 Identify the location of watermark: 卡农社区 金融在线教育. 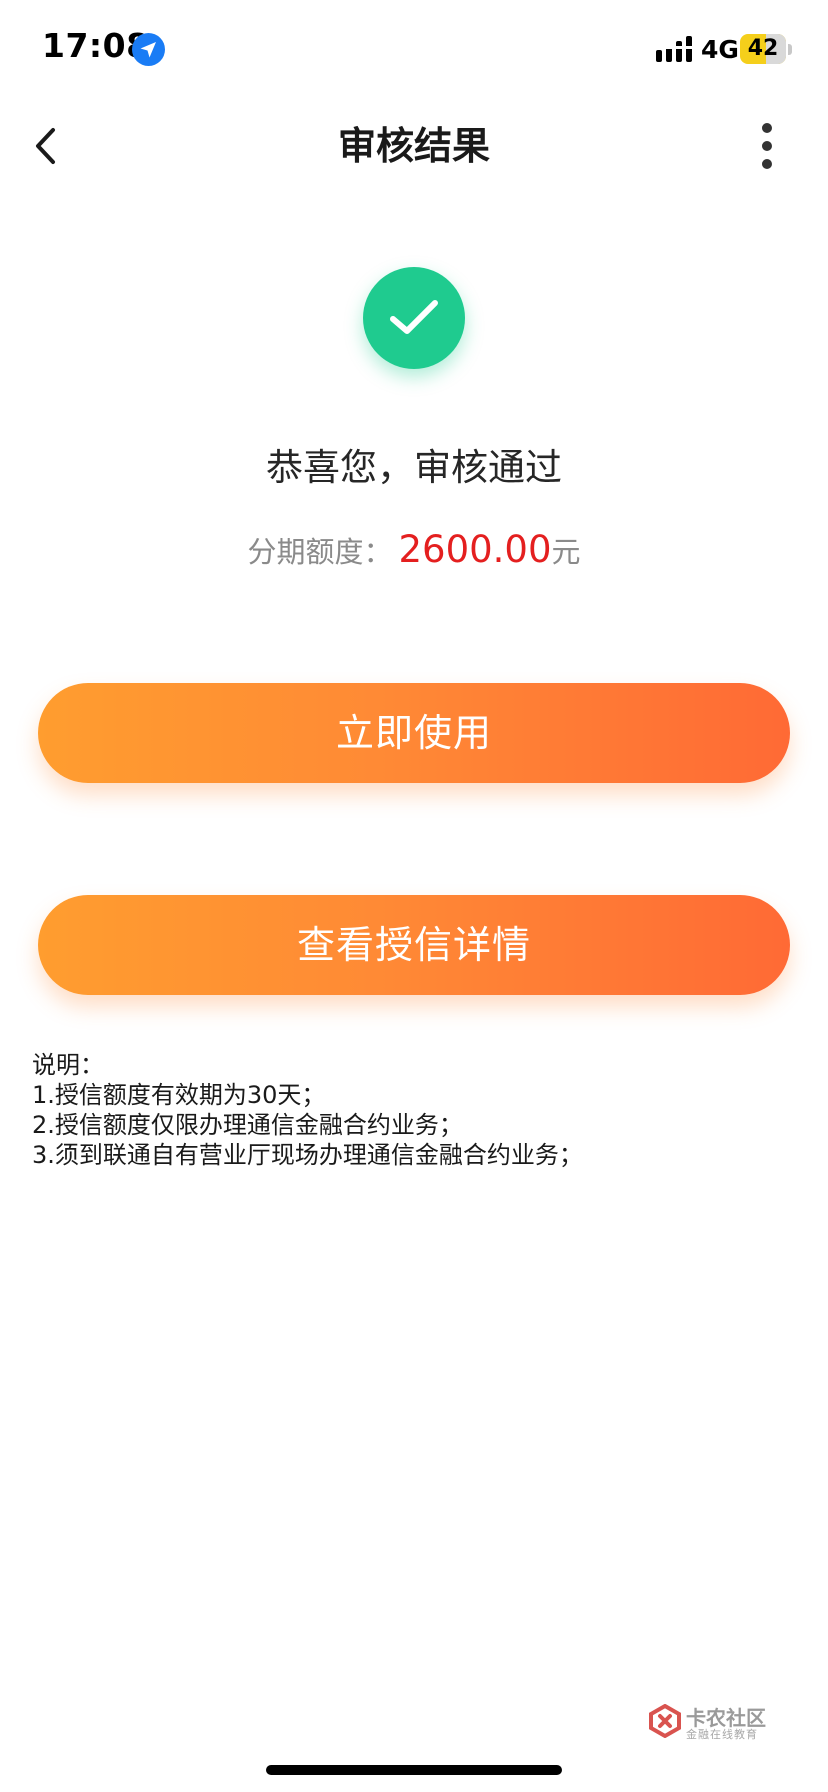
(708, 1722).